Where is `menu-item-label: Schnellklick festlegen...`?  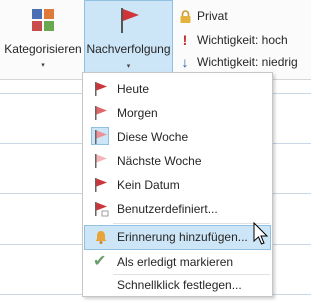 menu-item-label: Schnellklick festlegen... is located at coordinates (179, 285).